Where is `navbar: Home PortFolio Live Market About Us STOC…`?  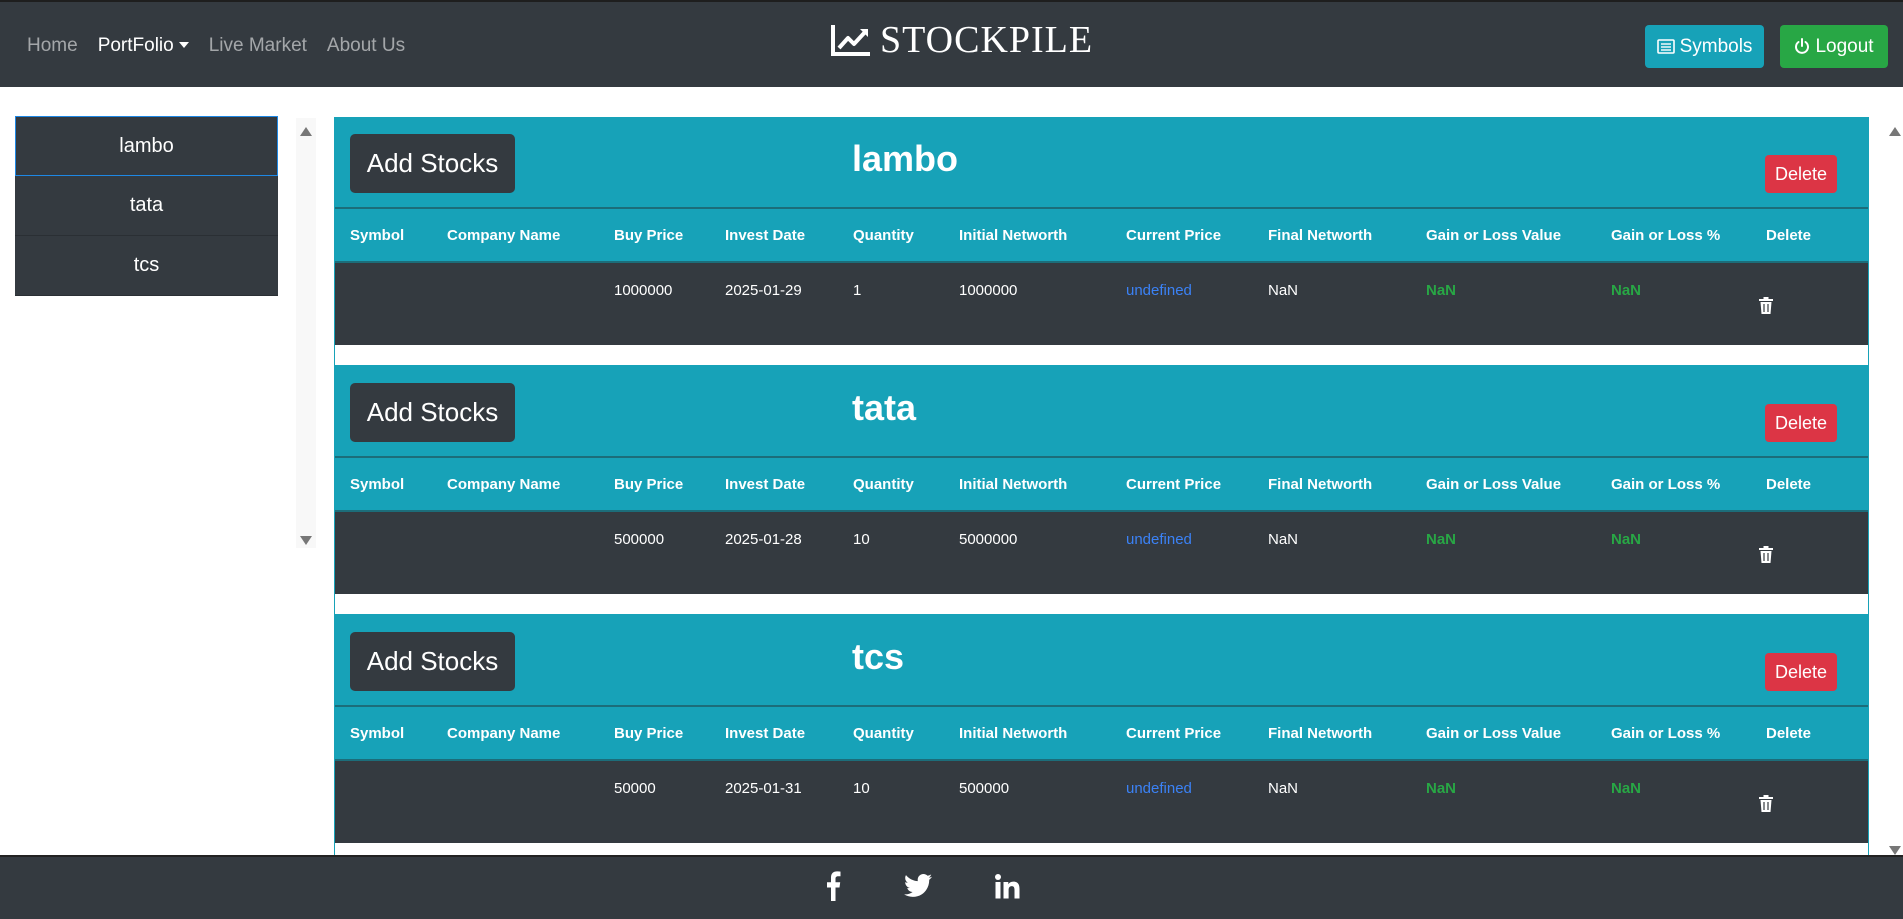
navbar: Home PortFolio Live Market About Us STOC… is located at coordinates (951, 43).